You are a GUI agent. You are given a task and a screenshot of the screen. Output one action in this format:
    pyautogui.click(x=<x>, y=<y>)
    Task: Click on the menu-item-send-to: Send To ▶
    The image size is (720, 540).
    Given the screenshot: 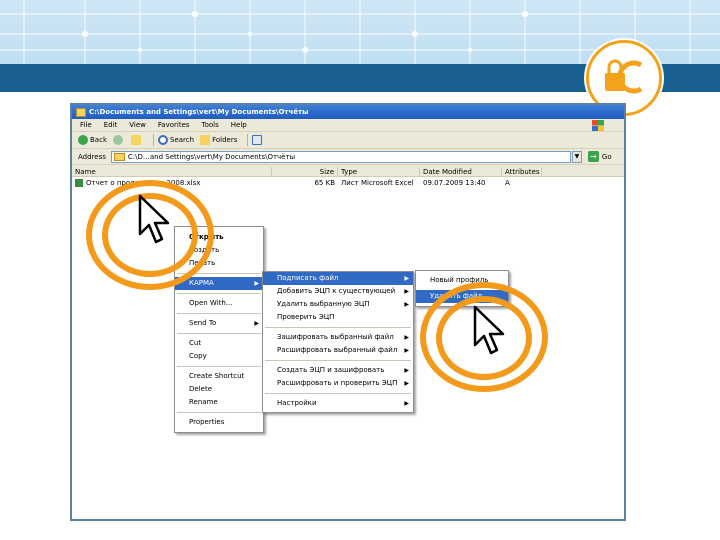 What is the action you would take?
    pyautogui.click(x=219, y=323)
    